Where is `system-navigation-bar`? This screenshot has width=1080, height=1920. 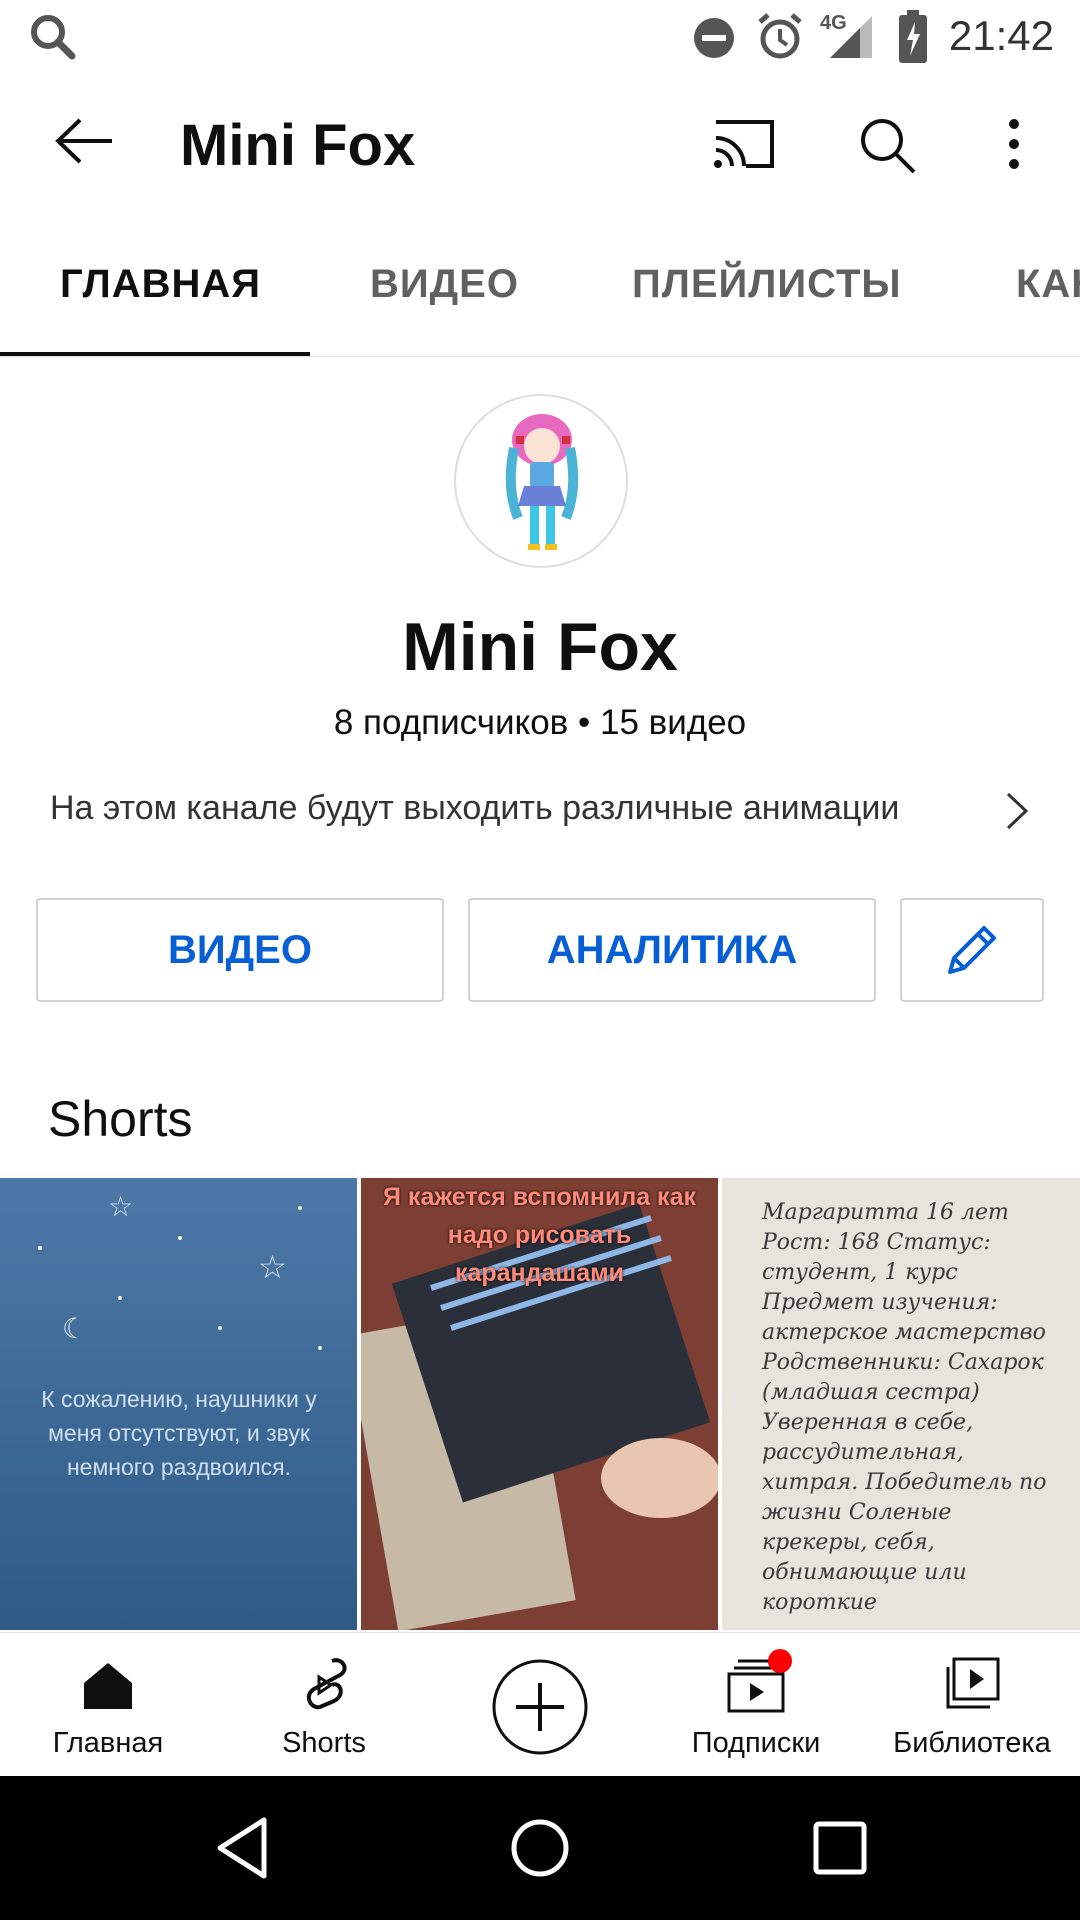 system-navigation-bar is located at coordinates (540, 1848).